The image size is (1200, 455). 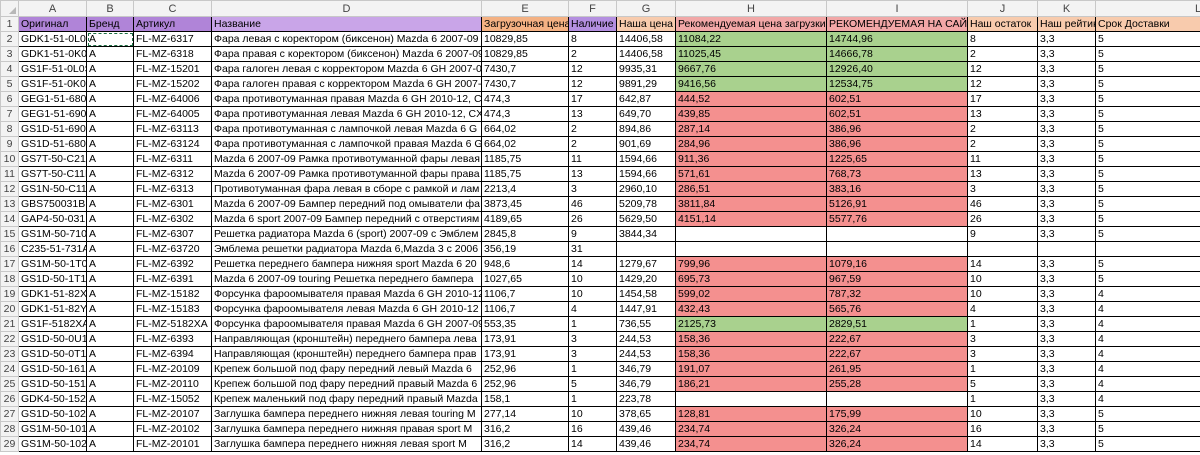 What do you see at coordinates (9, 234) in the screenshot?
I see `row-number: 15` at bounding box center [9, 234].